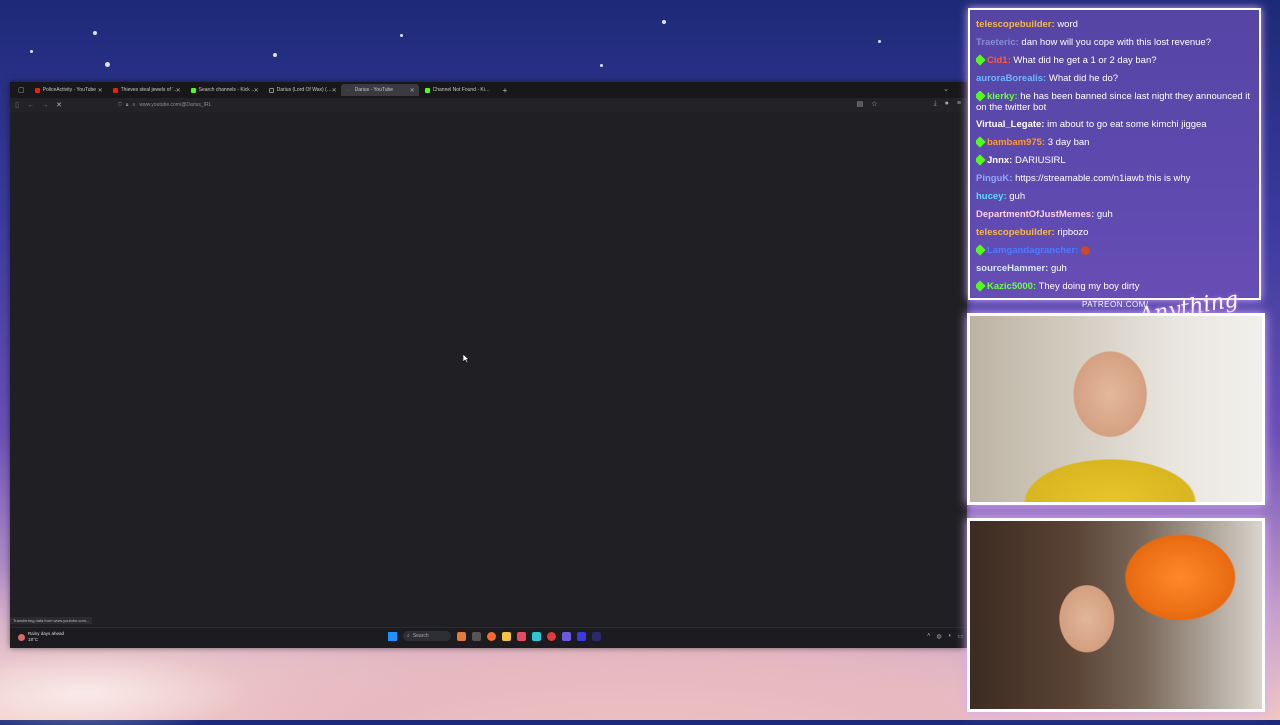  Describe the element at coordinates (1073, 232) in the screenshot. I see `chat-text: ripbozo` at that location.